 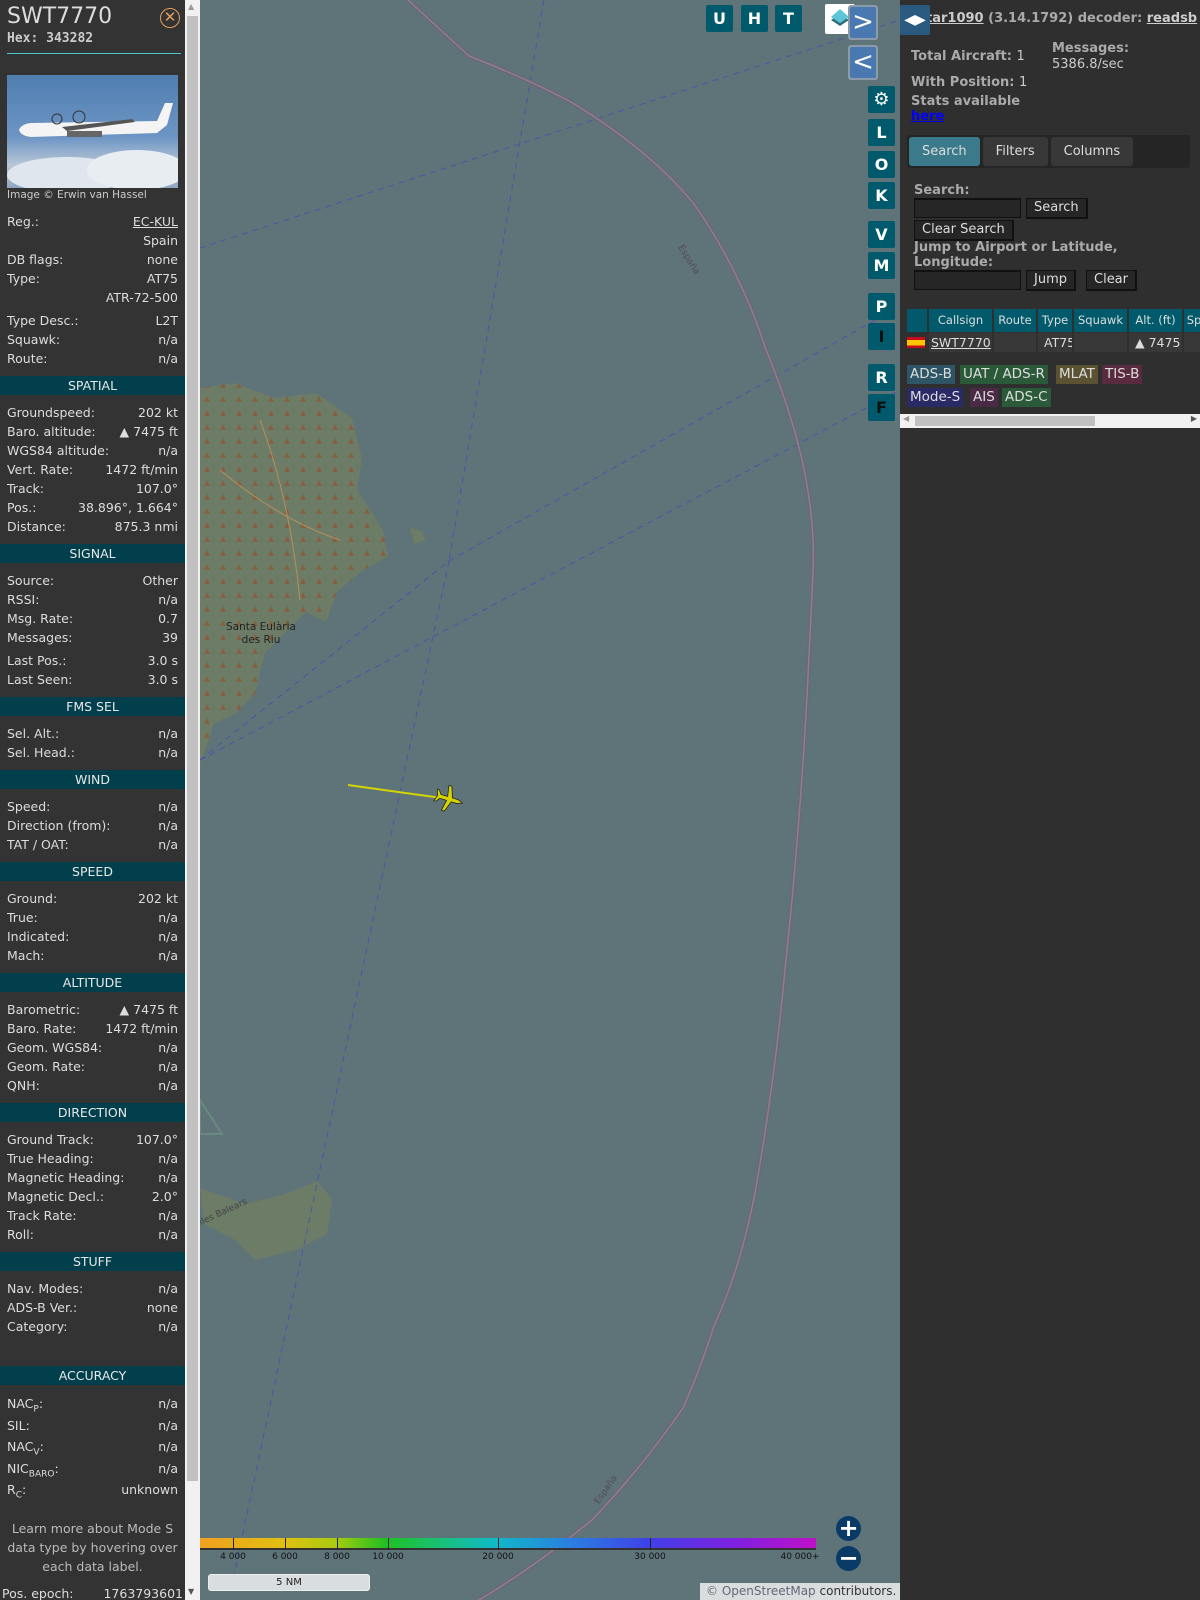 What do you see at coordinates (50, 1139) in the screenshot?
I see `detail-label: Ground Track:` at bounding box center [50, 1139].